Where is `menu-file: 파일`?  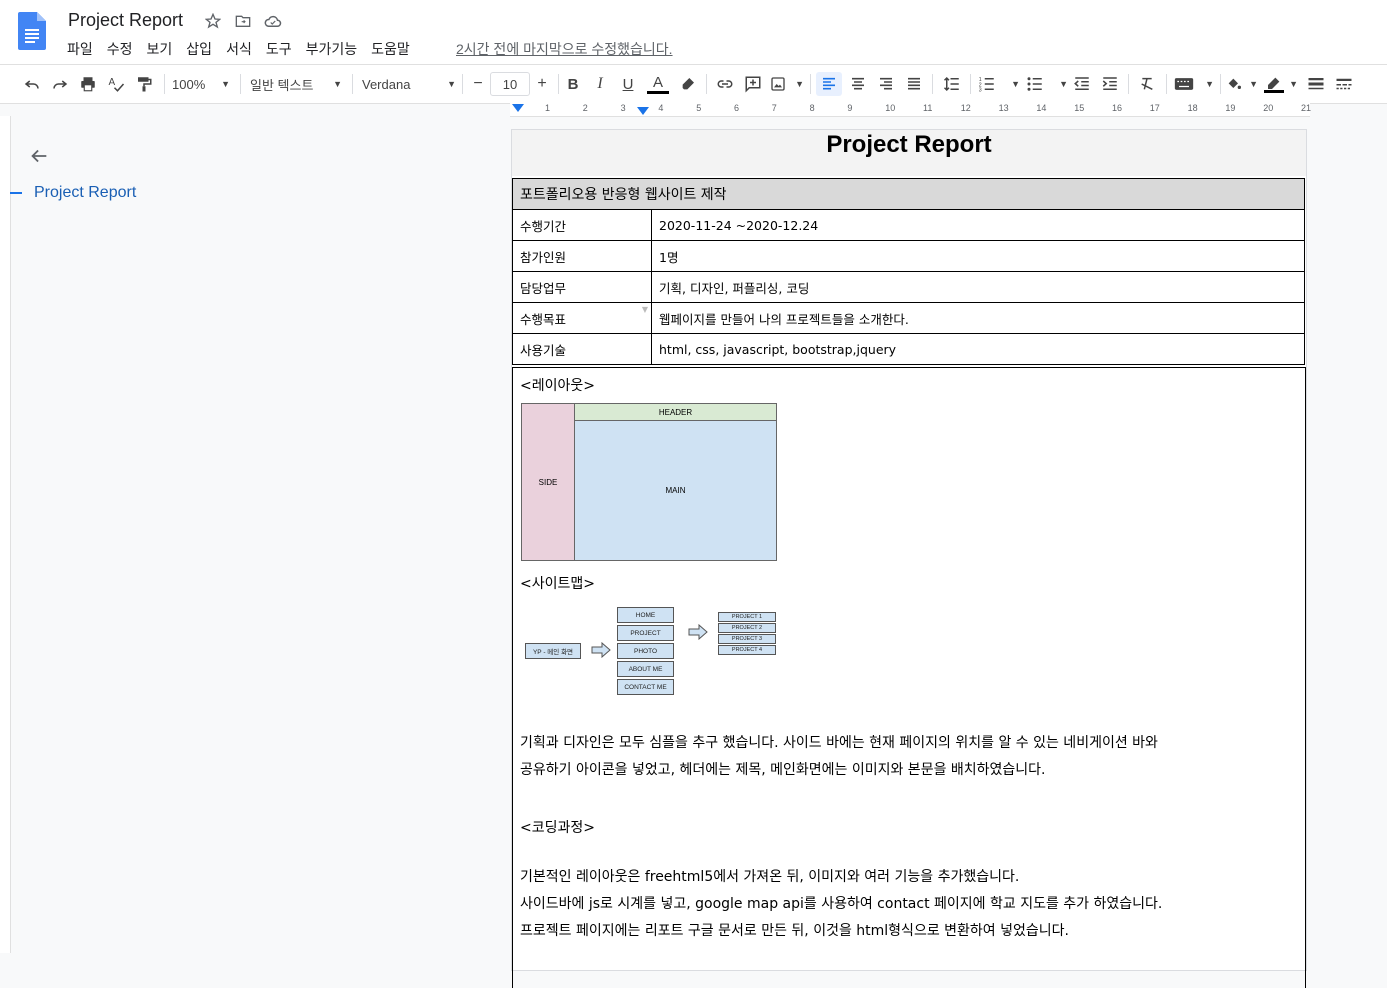 menu-file: 파일 is located at coordinates (80, 49).